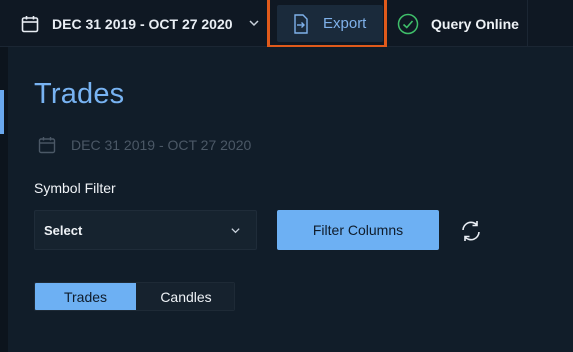 Image resolution: width=573 pixels, height=352 pixels. Describe the element at coordinates (63, 230) in the screenshot. I see `symbol-select-value: Select` at that location.